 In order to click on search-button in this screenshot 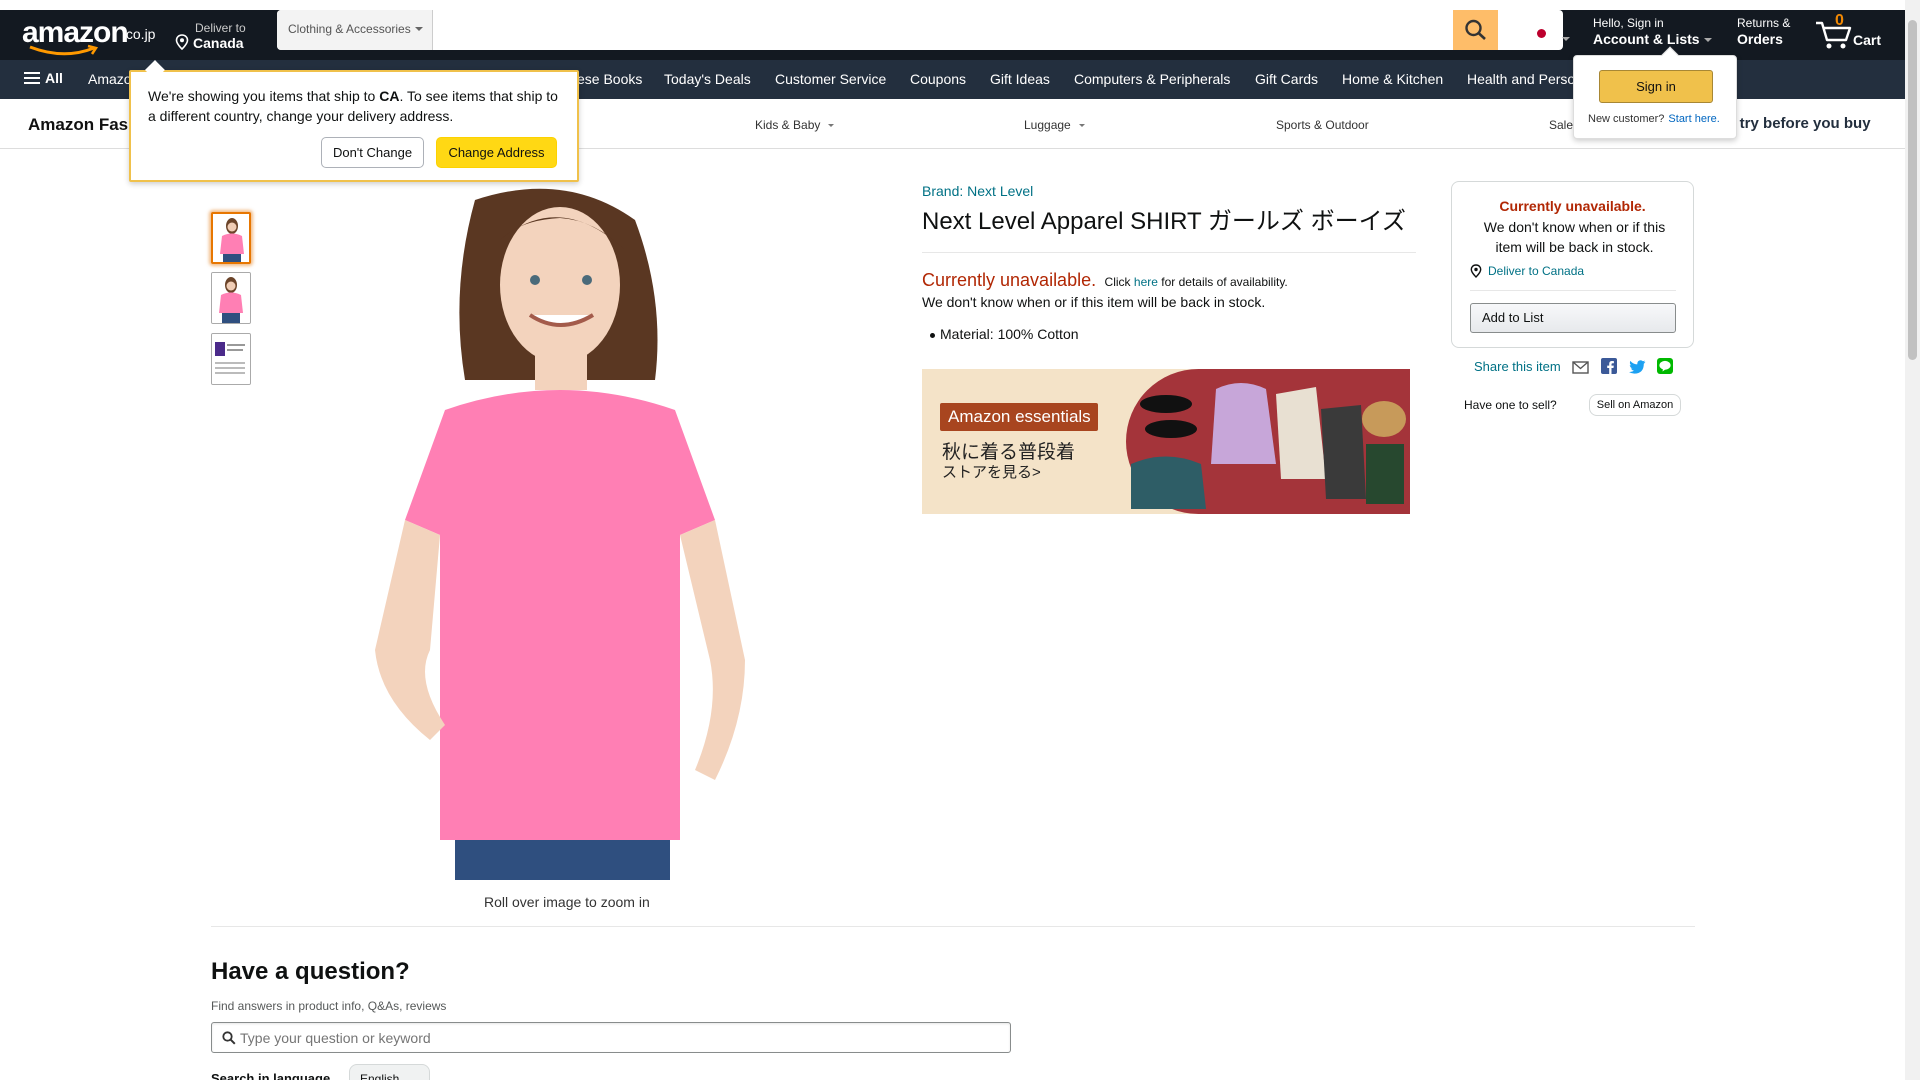, I will do `click(1475, 30)`.